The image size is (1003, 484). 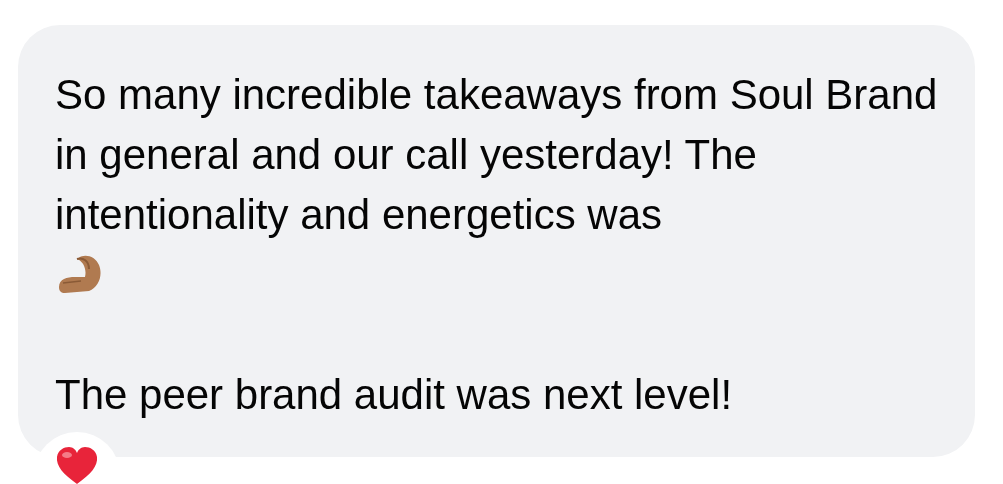 I want to click on message-text: The peer brand audit was next level!, so click(x=394, y=395).